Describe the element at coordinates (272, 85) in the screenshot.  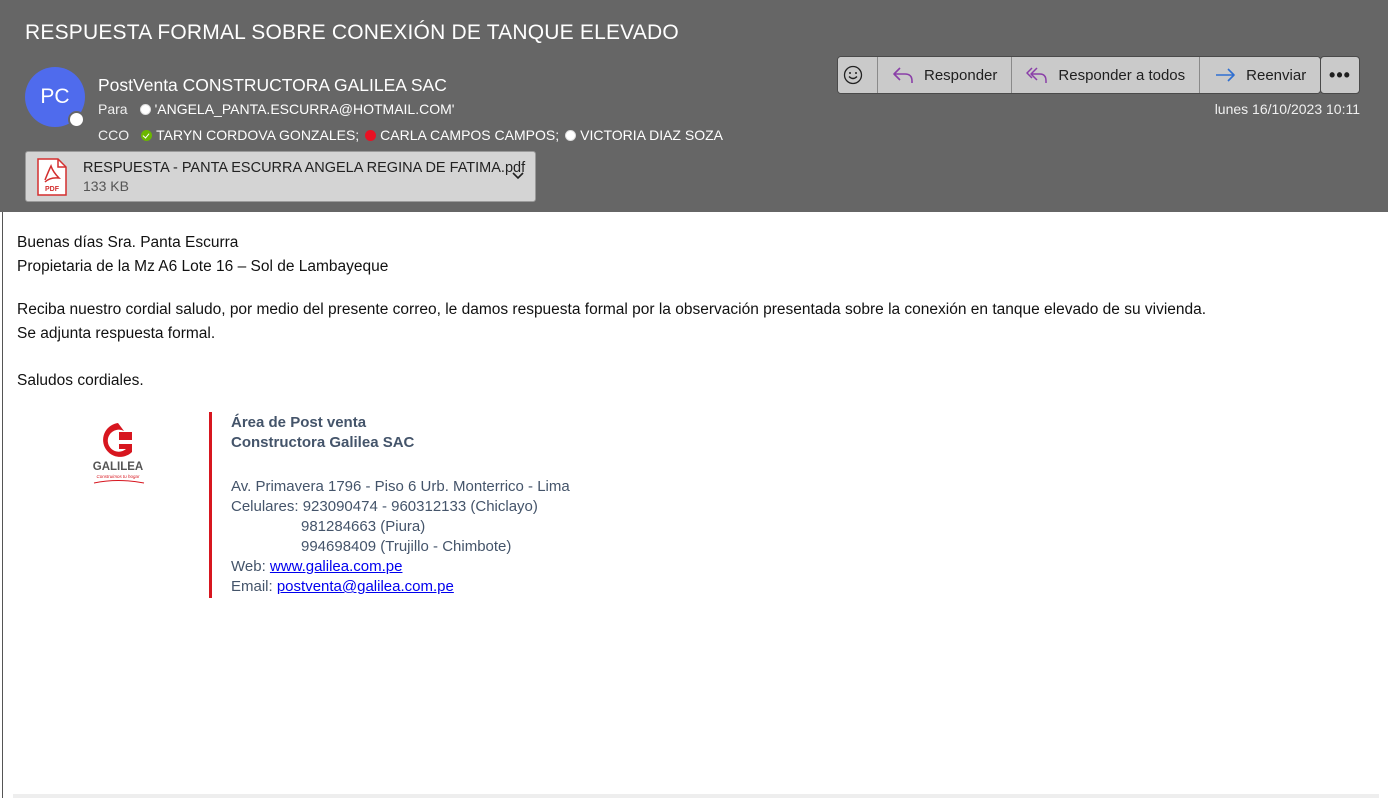
I see `sender-name: PostVenta CONSTRUCTORA GALILEA SAC` at that location.